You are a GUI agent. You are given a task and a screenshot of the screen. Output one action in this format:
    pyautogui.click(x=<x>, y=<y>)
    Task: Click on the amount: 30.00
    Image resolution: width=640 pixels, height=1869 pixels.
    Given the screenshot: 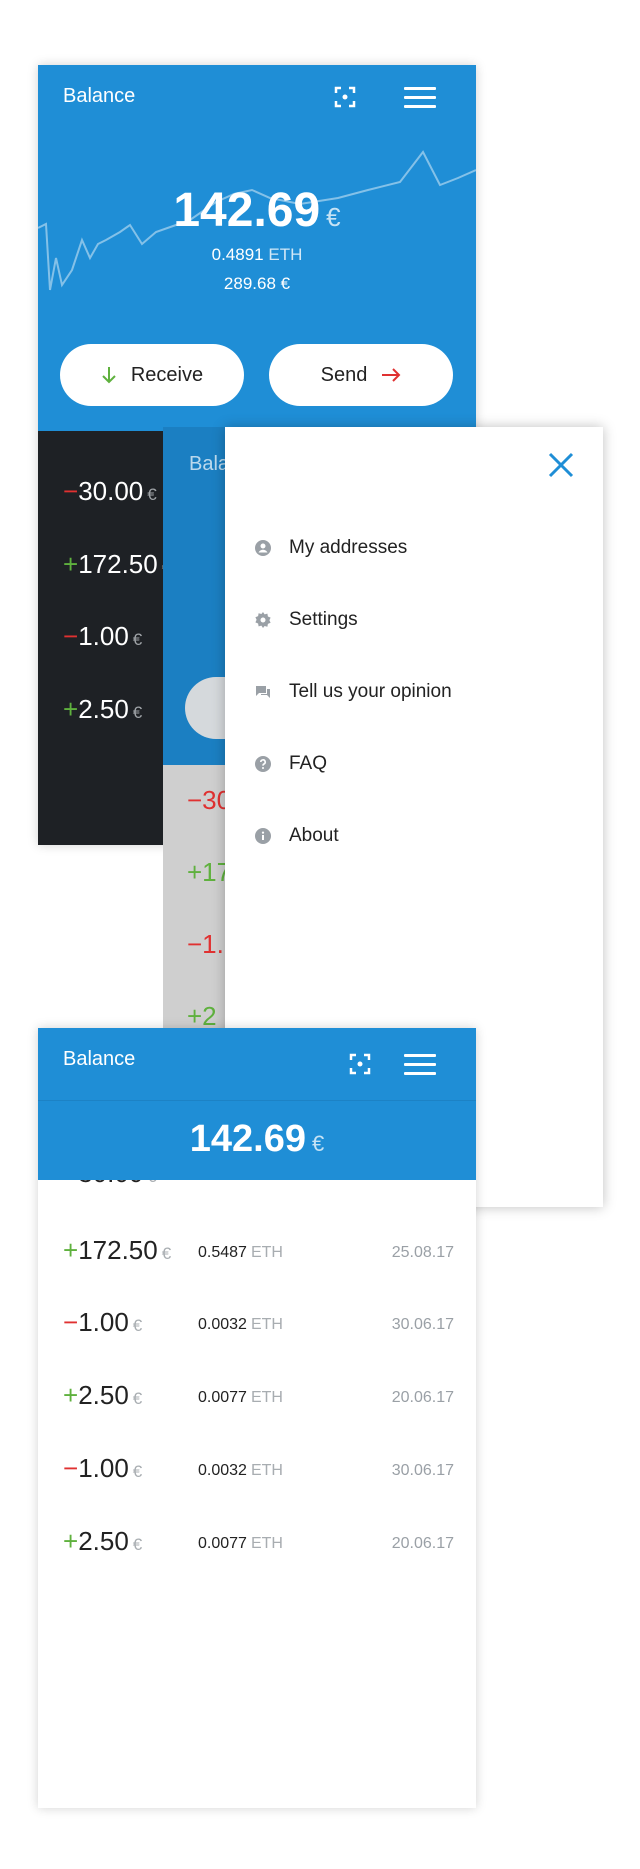 What is the action you would take?
    pyautogui.click(x=111, y=491)
    